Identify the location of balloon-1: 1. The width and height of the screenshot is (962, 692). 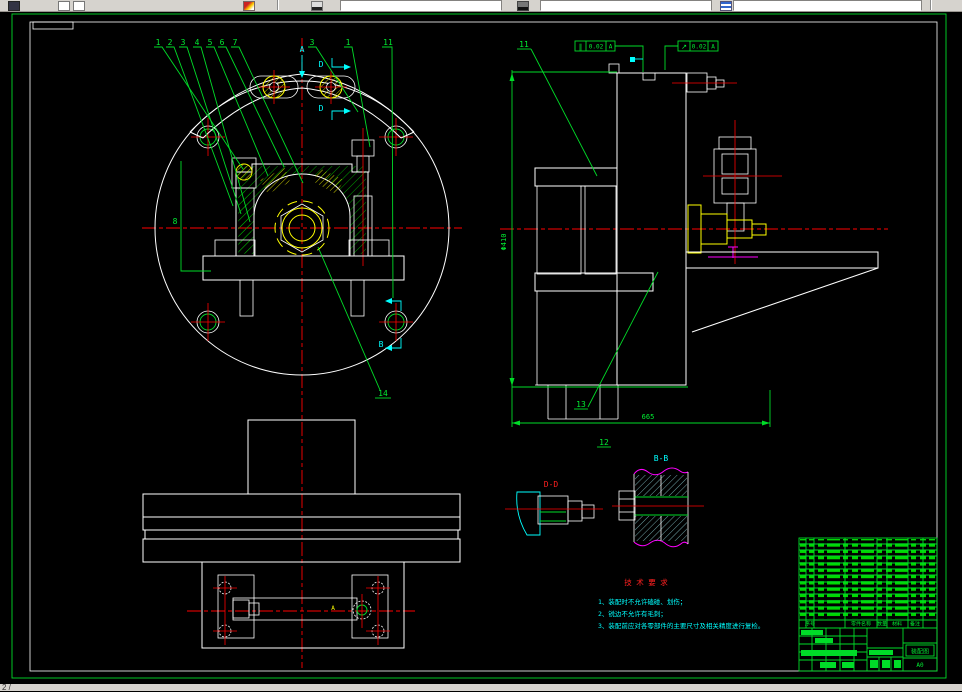
(158, 42).